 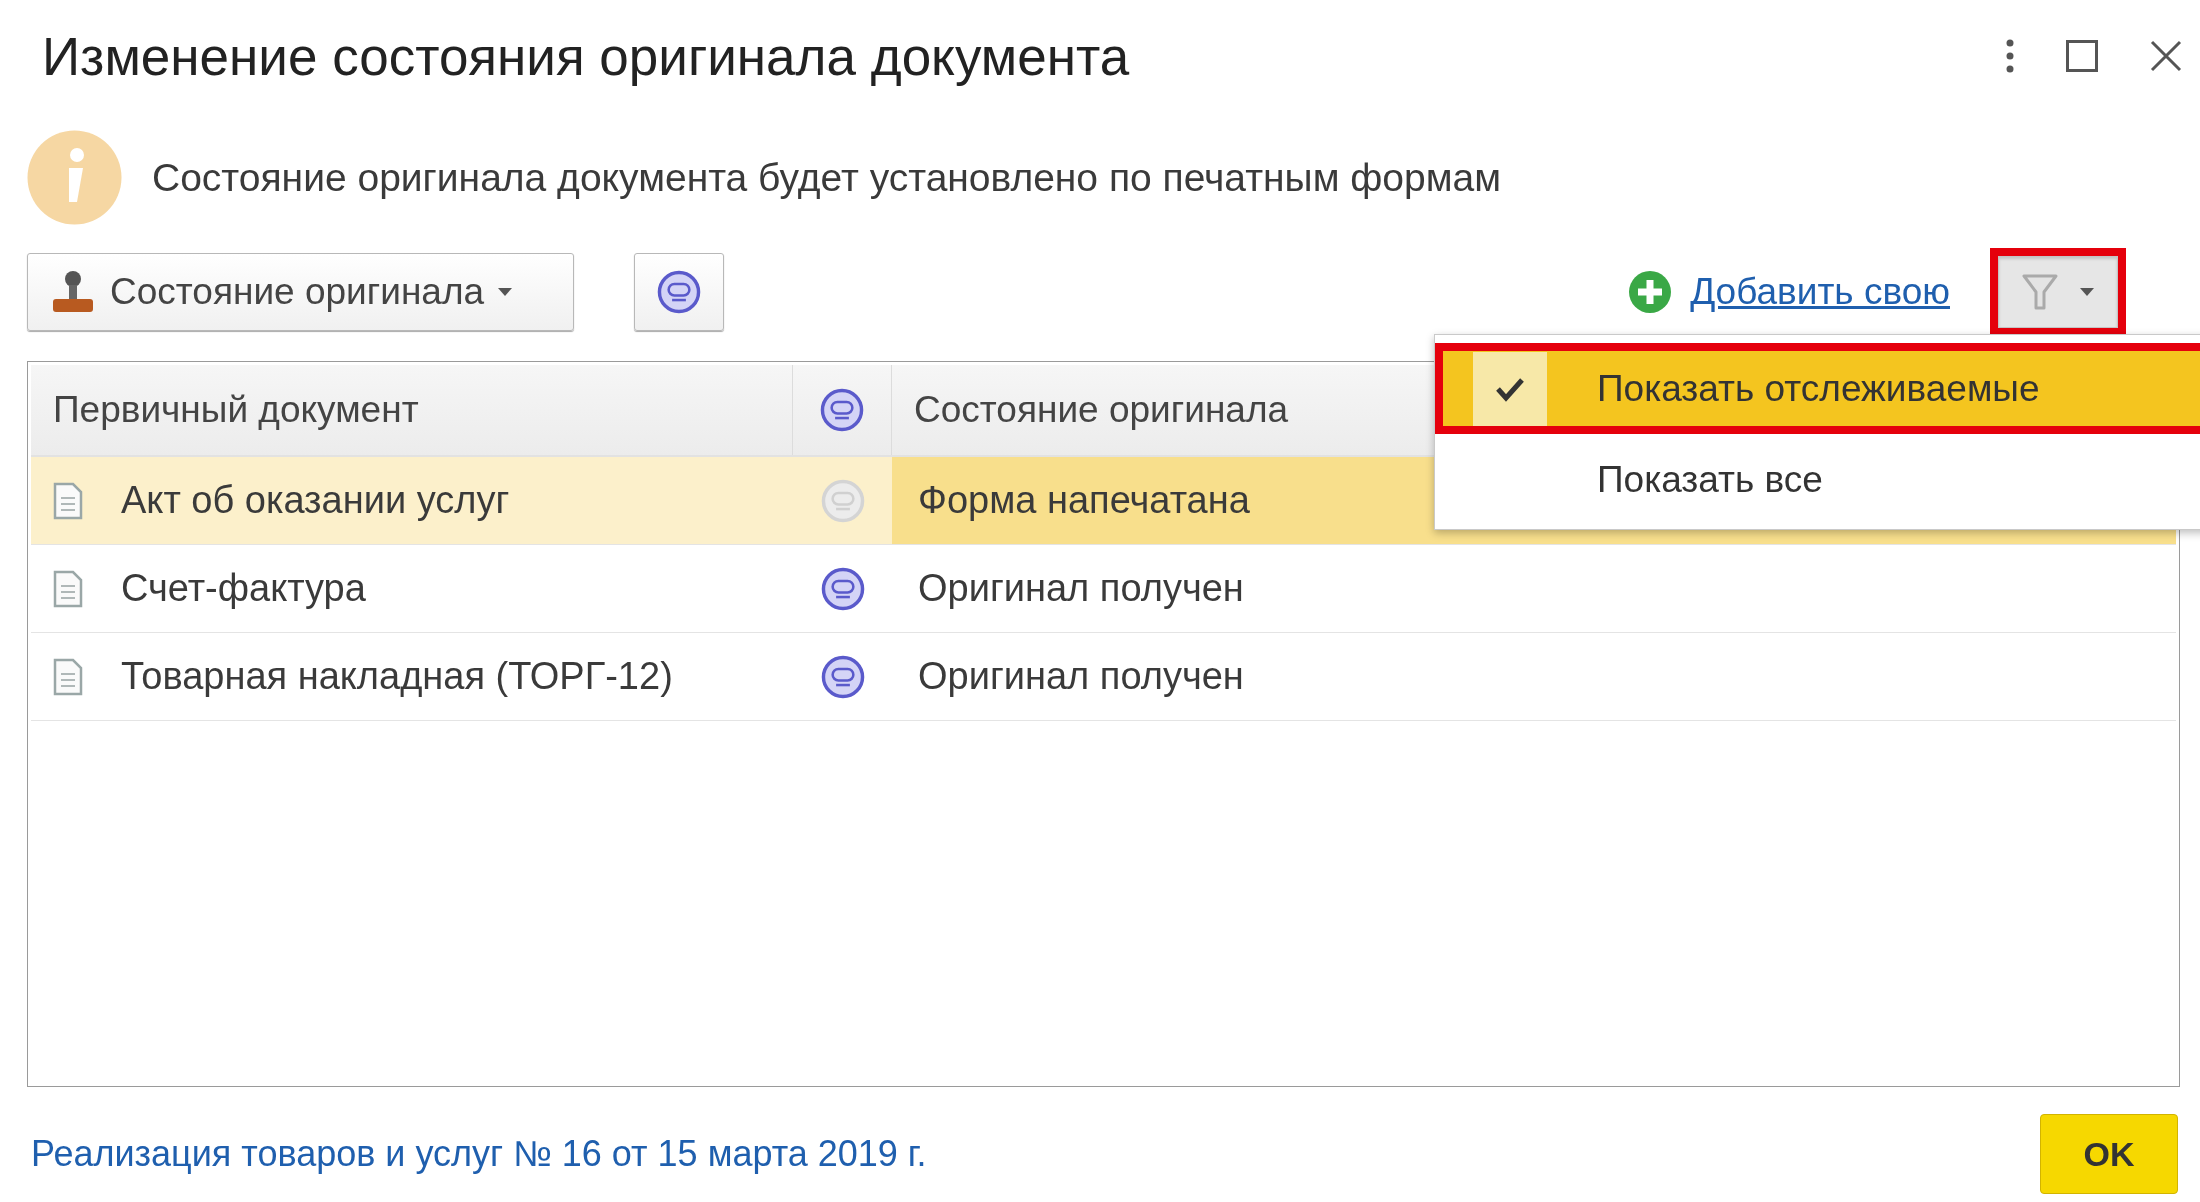 What do you see at coordinates (1035, 1154) in the screenshot?
I see `document-link: Реализация товаров и услуг № 16 от 15 марта 2019 г.` at bounding box center [1035, 1154].